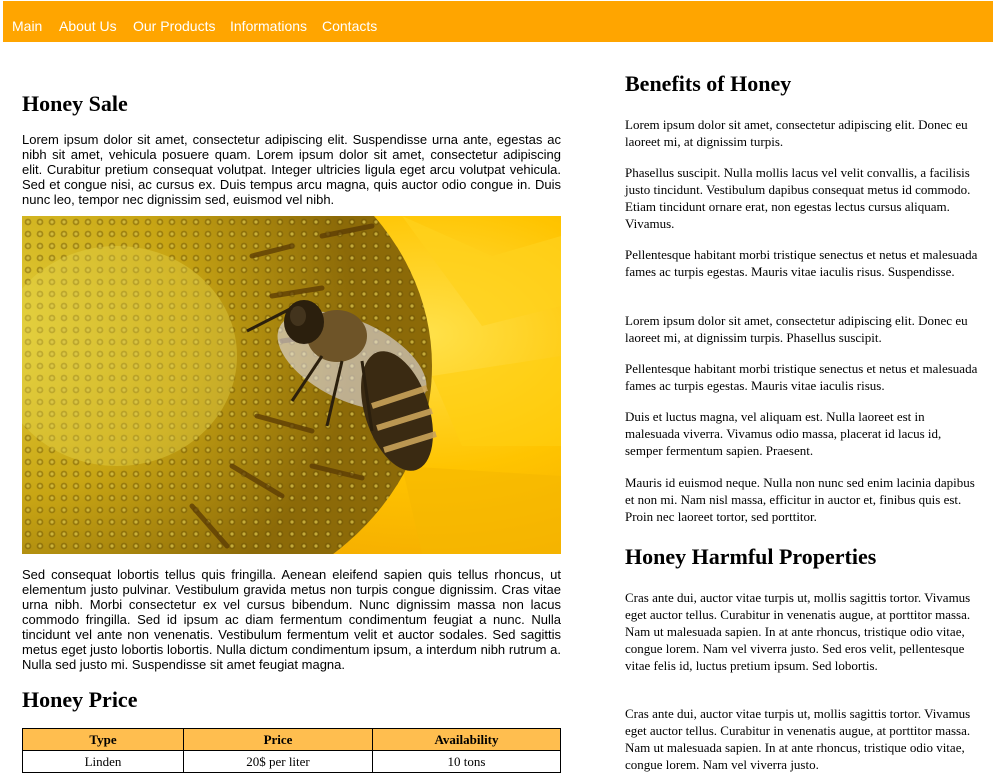  Describe the element at coordinates (278, 761) in the screenshot. I see `table-cell-price: 20$ per liter` at that location.